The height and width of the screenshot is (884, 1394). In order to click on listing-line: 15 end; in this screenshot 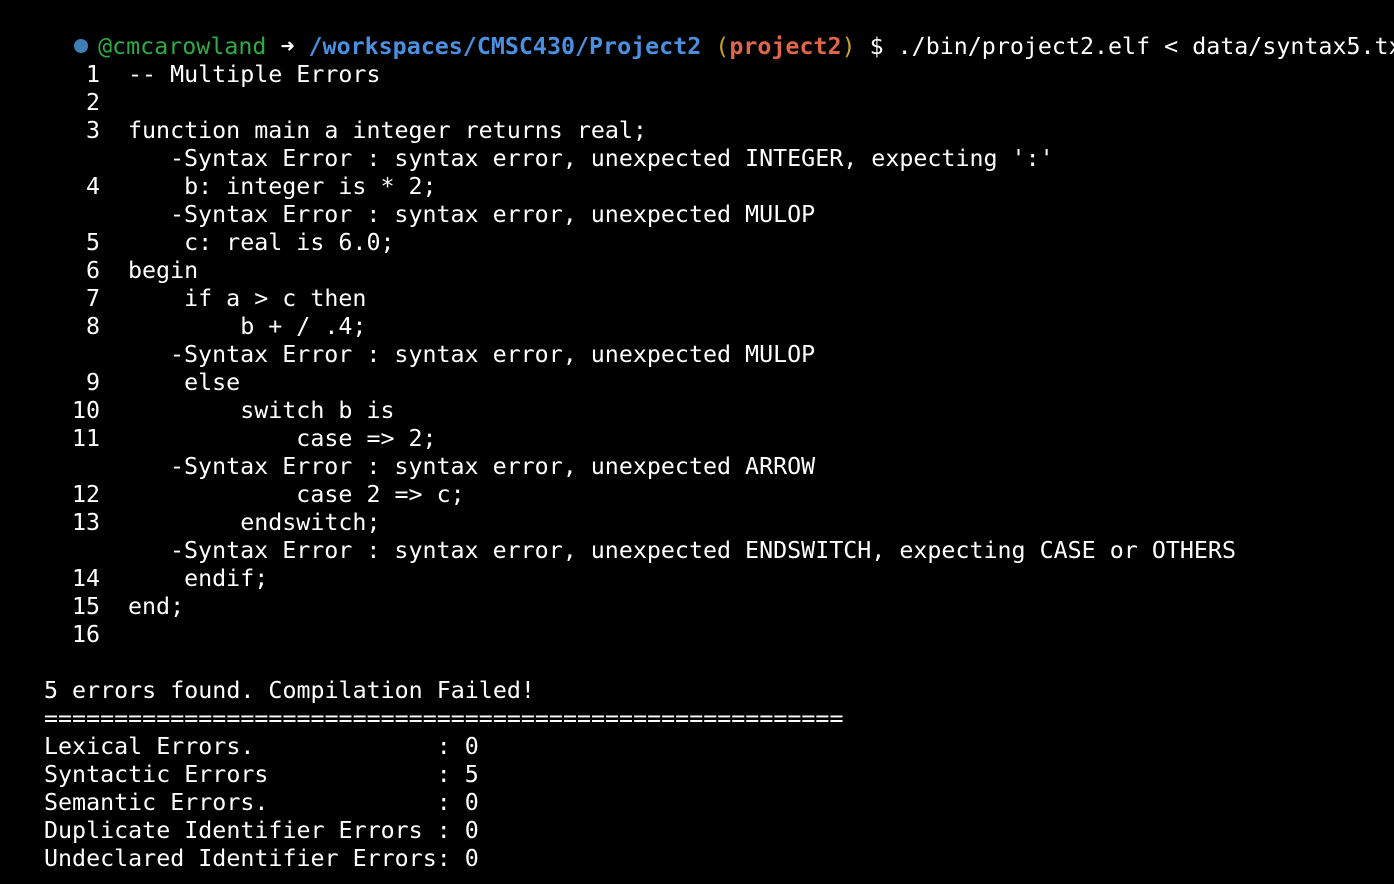, I will do `click(697, 607)`.